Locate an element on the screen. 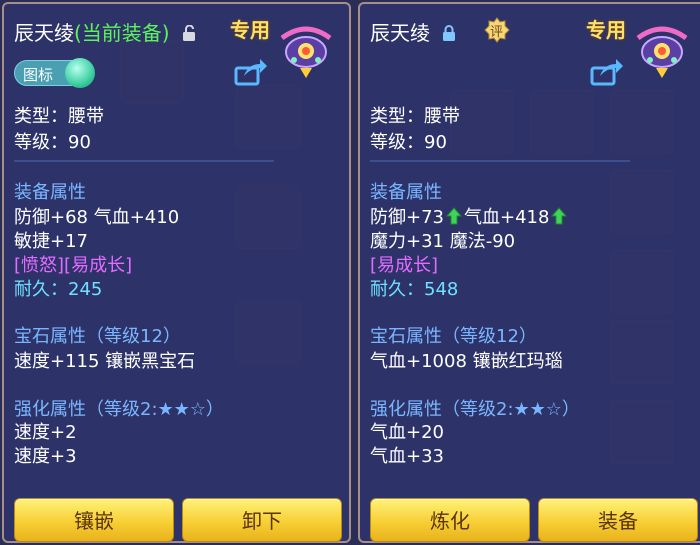 The height and width of the screenshot is (545, 700). toggle-knob is located at coordinates (80, 73).